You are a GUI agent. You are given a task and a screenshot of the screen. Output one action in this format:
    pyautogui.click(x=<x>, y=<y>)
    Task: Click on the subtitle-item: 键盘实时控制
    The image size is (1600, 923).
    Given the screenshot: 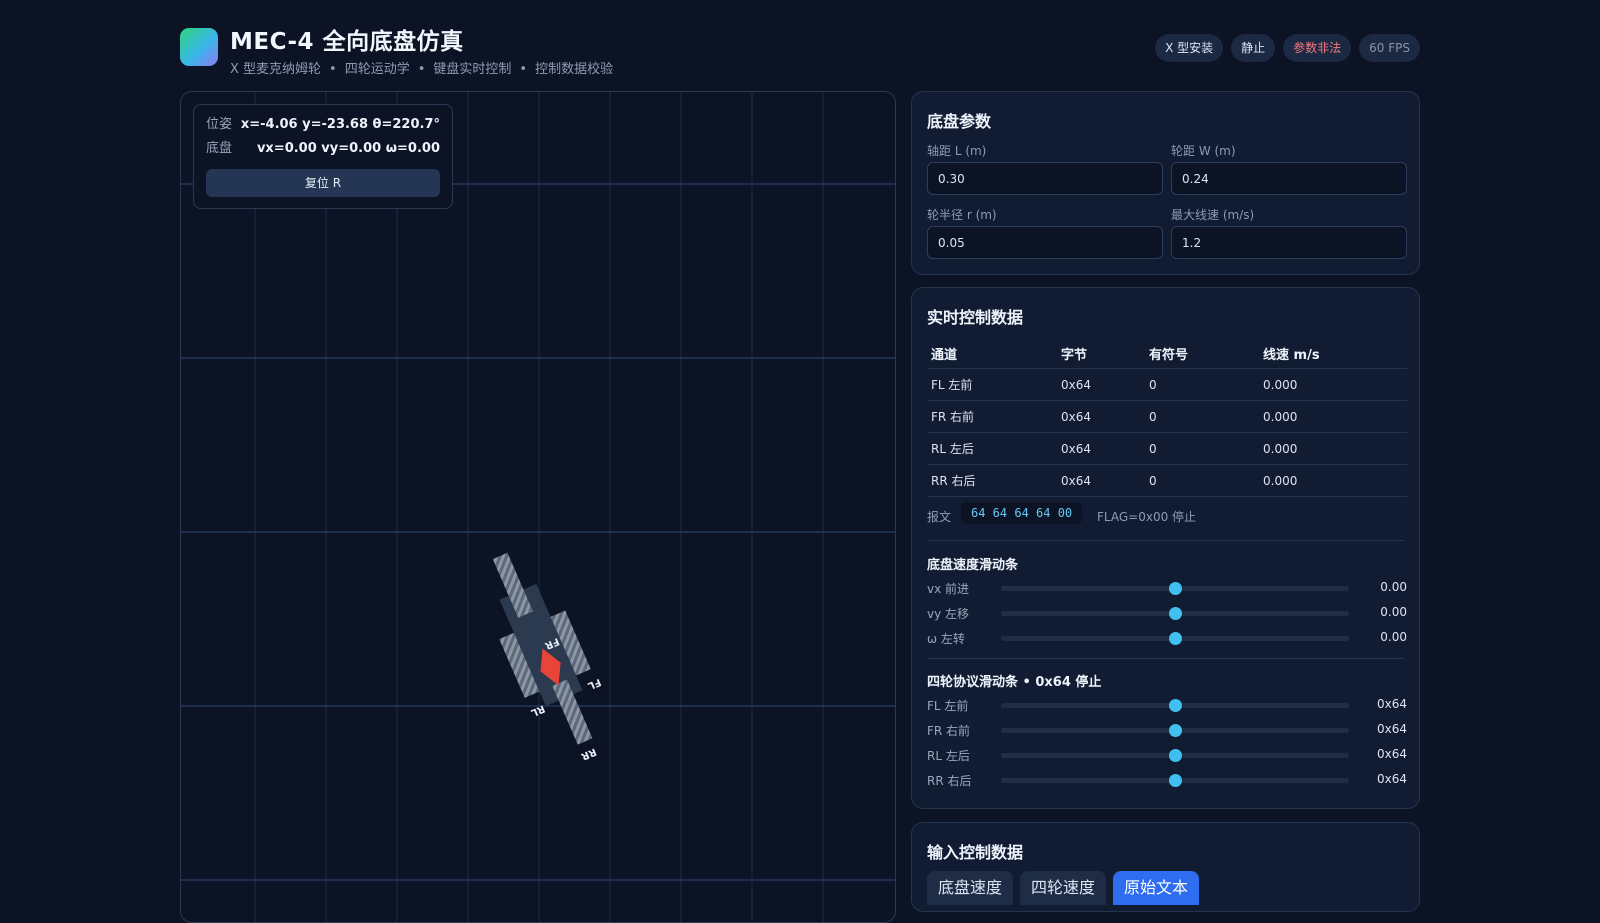 What is the action you would take?
    pyautogui.click(x=472, y=69)
    